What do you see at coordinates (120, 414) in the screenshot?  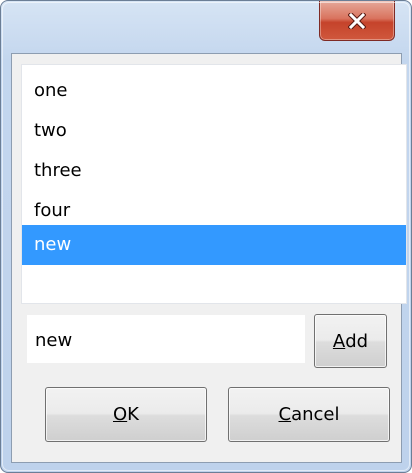 I see `ok-button-mnemonic: O` at bounding box center [120, 414].